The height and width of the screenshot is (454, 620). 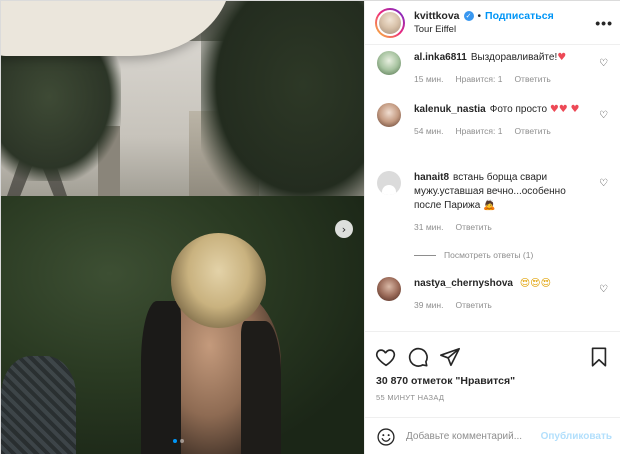 What do you see at coordinates (492, 352) in the screenshot?
I see `action-icon-row` at bounding box center [492, 352].